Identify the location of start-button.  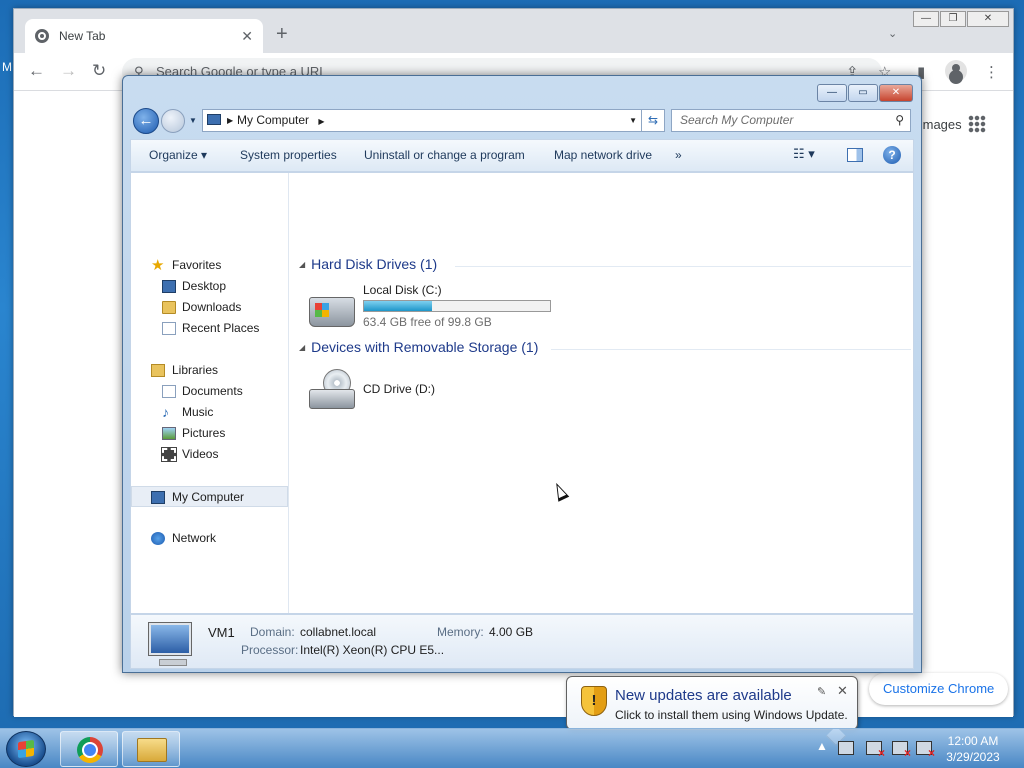
(26, 749).